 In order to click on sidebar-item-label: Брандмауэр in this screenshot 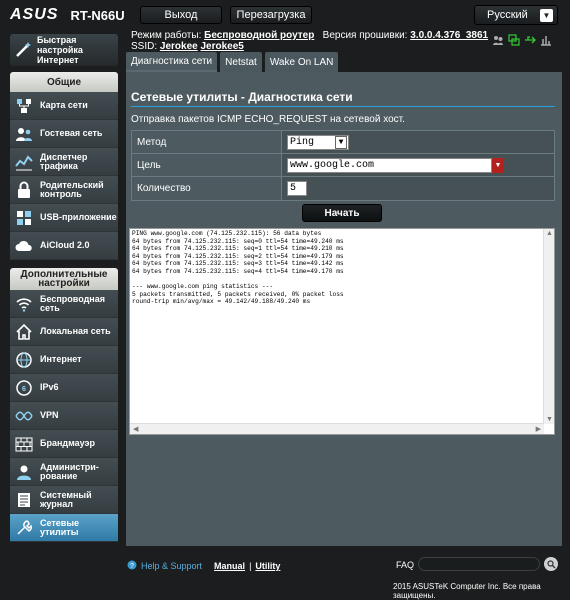, I will do `click(68, 443)`.